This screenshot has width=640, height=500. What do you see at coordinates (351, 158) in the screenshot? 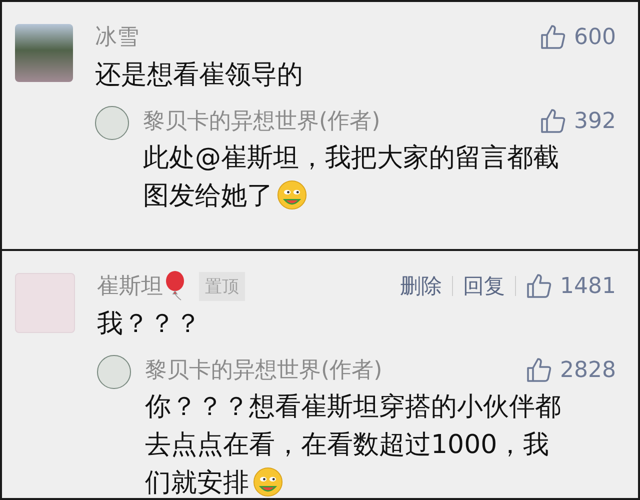
I see `reply-text: 此处@崔斯坦，我把大家的留言都截` at bounding box center [351, 158].